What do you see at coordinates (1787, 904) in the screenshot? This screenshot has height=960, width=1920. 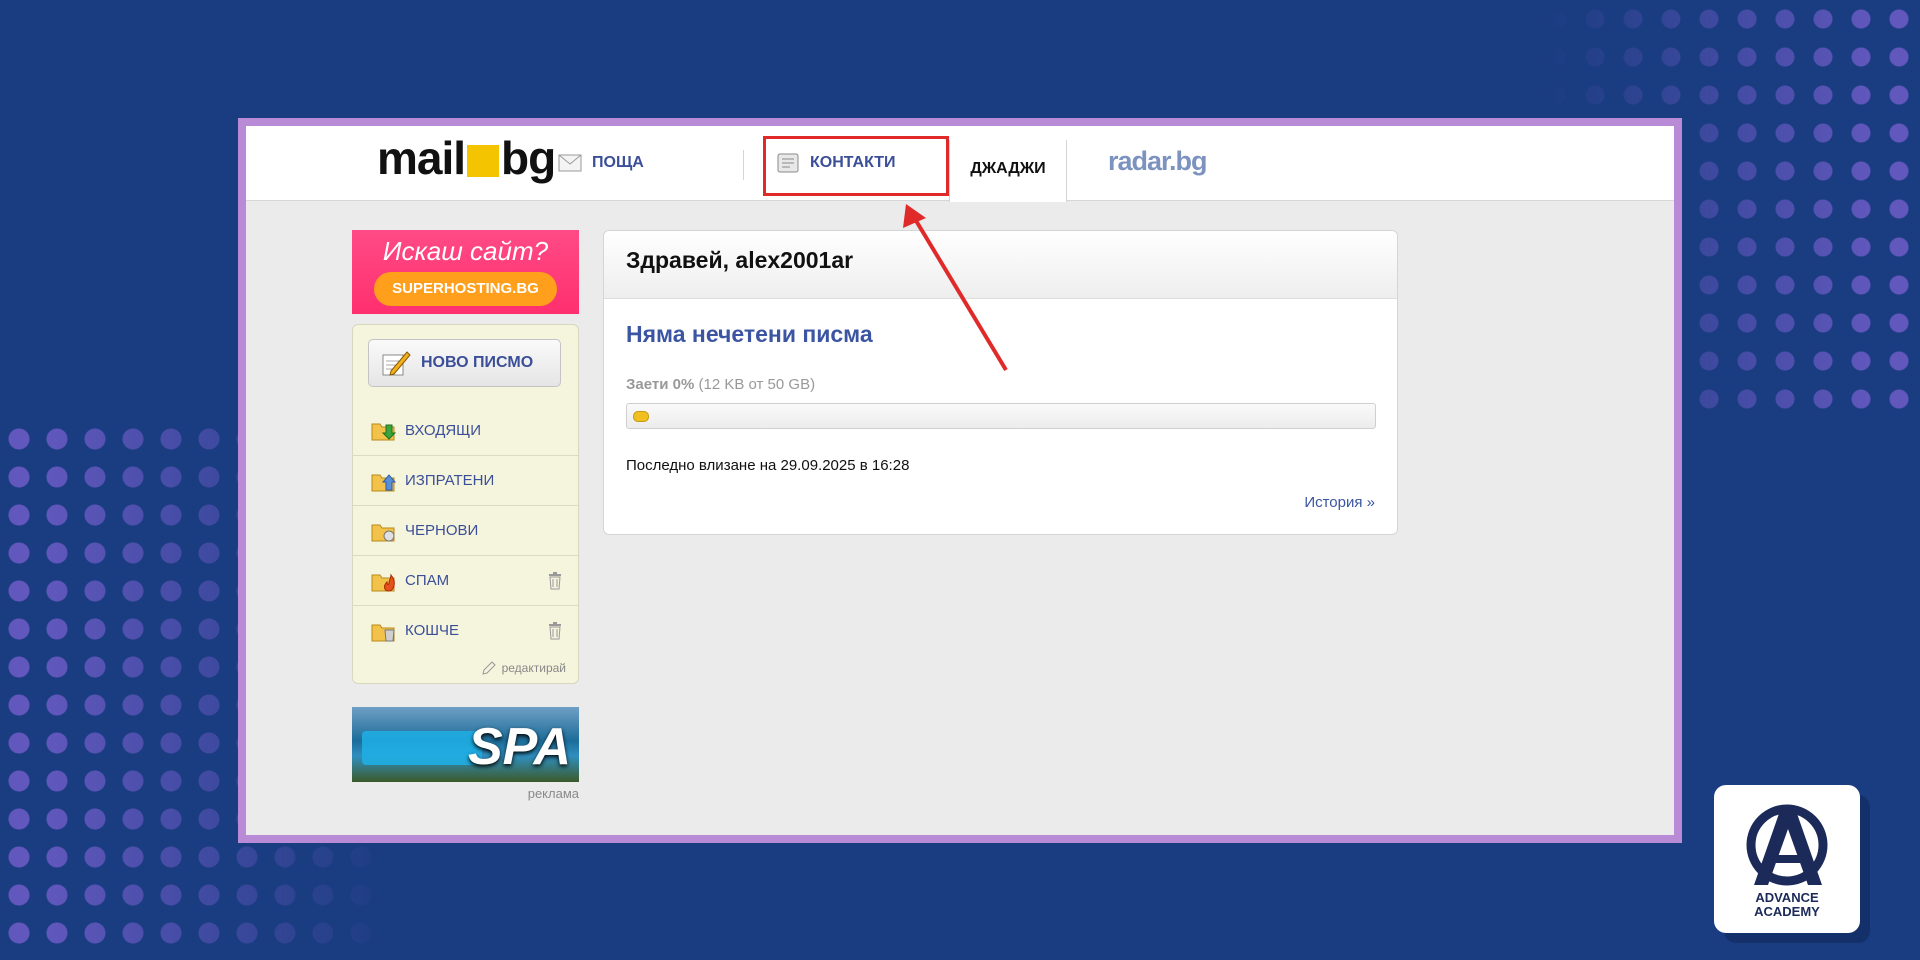 I see `advance-academy-wordmark: ADVANCE ACADEMY` at bounding box center [1787, 904].